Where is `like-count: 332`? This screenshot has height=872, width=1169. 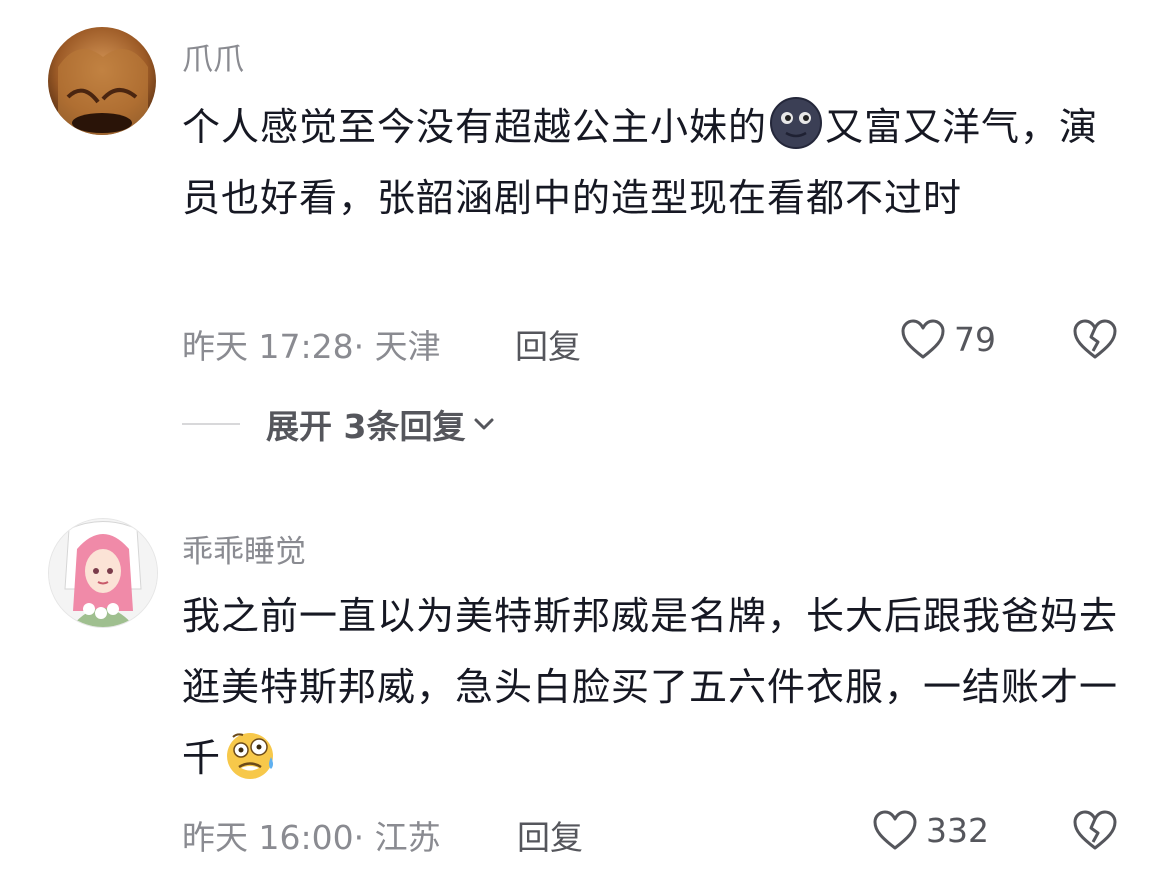
like-count: 332 is located at coordinates (957, 830).